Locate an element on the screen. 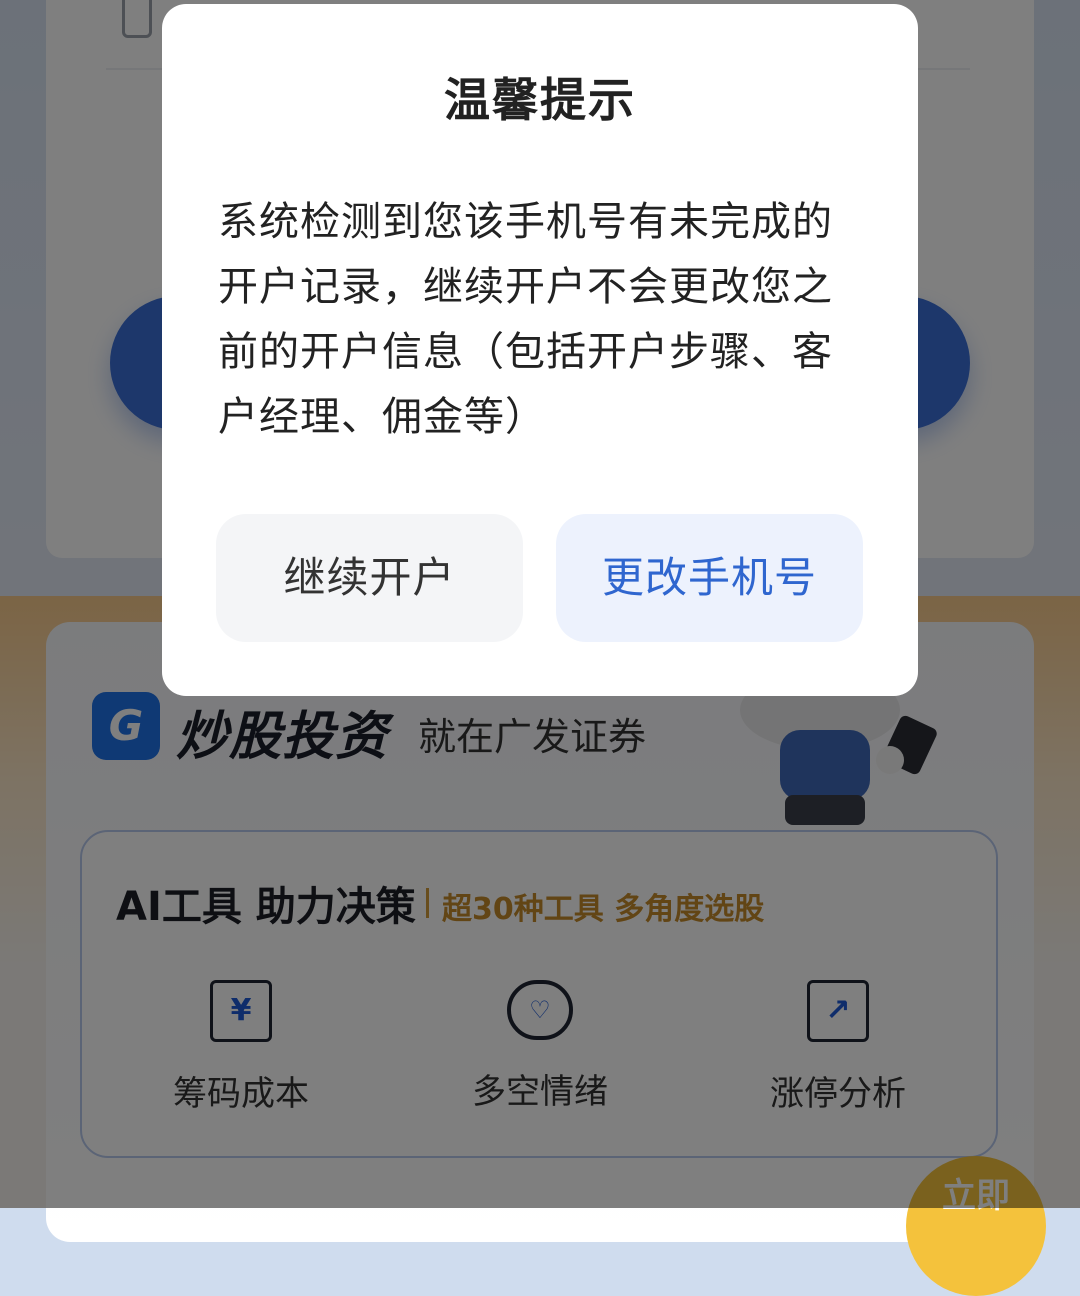  change-phone-number-button: 更改手机号 is located at coordinates (709, 578).